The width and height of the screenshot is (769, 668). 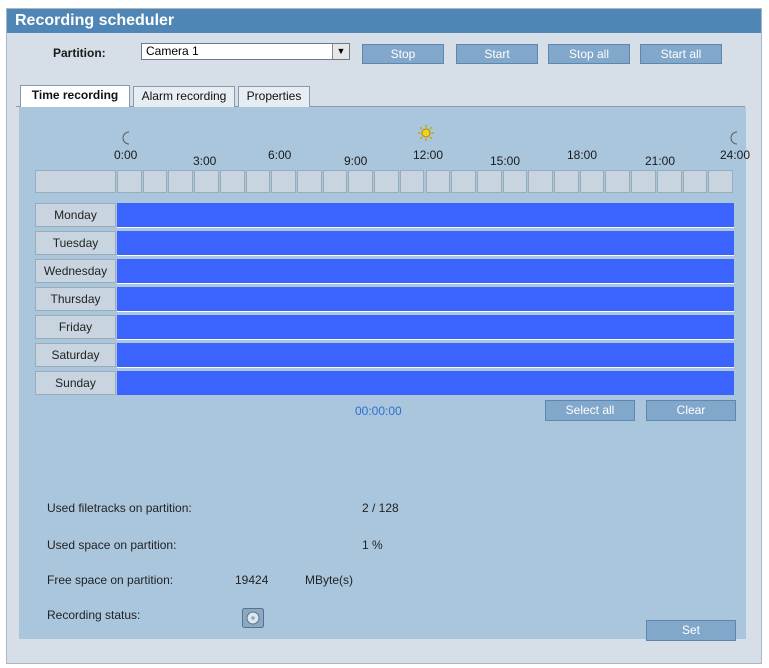 I want to click on partition-value: Camera 1, so click(x=172, y=51).